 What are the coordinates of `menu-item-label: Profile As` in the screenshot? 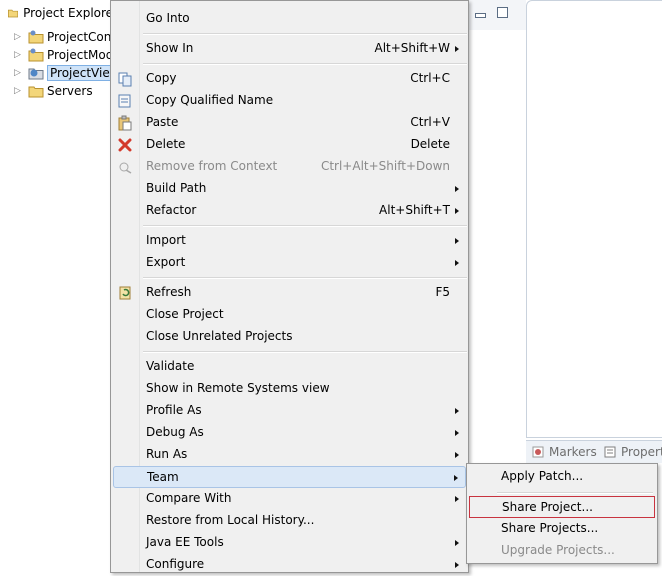 It's located at (174, 410).